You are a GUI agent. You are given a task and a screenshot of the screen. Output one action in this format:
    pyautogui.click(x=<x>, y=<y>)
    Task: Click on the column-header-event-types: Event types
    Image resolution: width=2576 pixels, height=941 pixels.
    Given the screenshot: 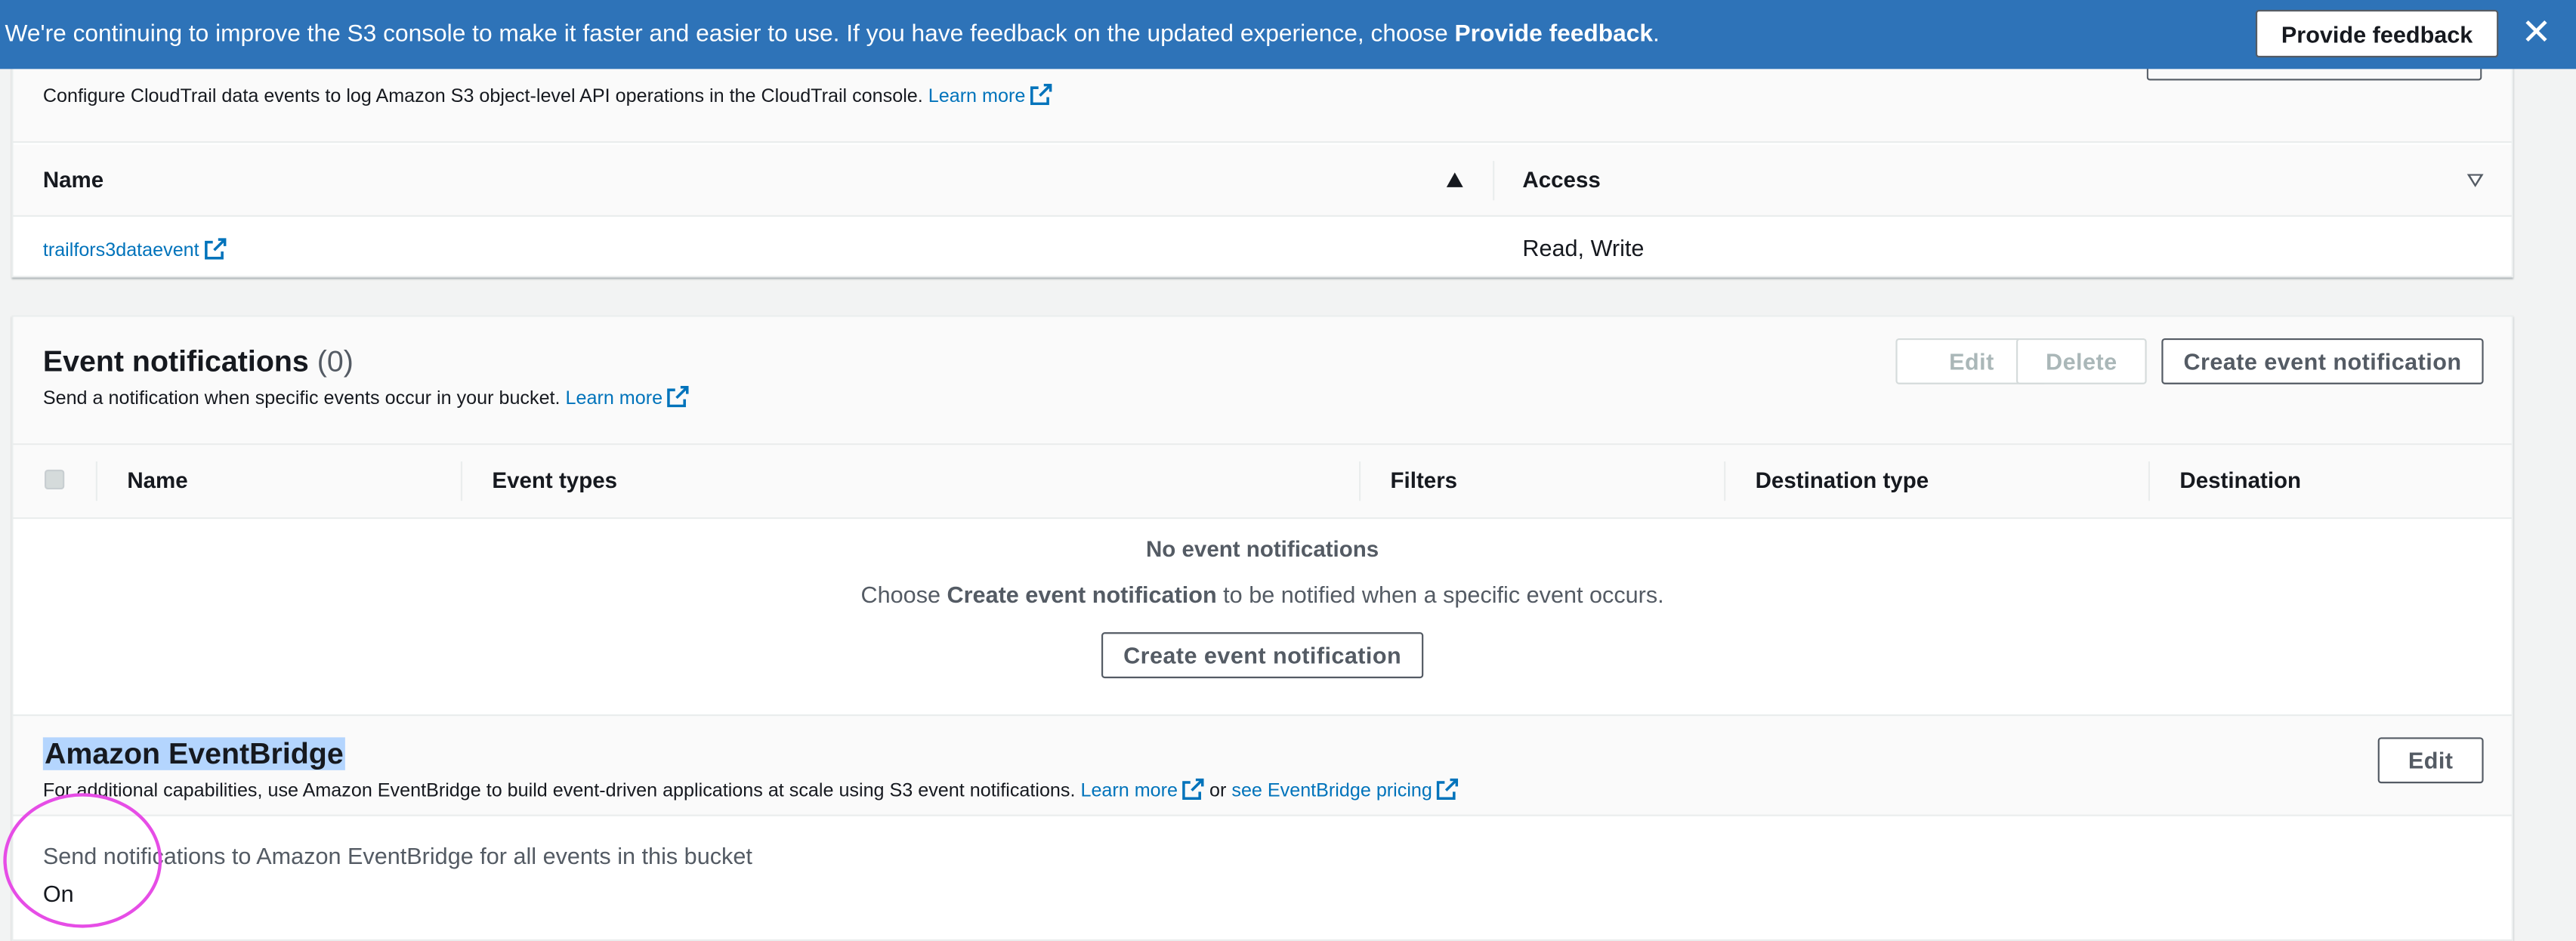 What is the action you would take?
    pyautogui.click(x=555, y=480)
    